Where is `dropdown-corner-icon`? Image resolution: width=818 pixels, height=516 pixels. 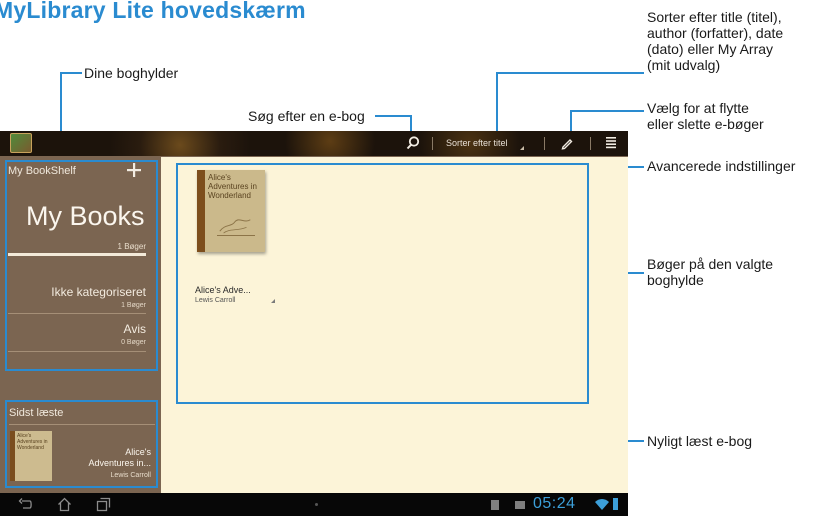
dropdown-corner-icon is located at coordinates (522, 148).